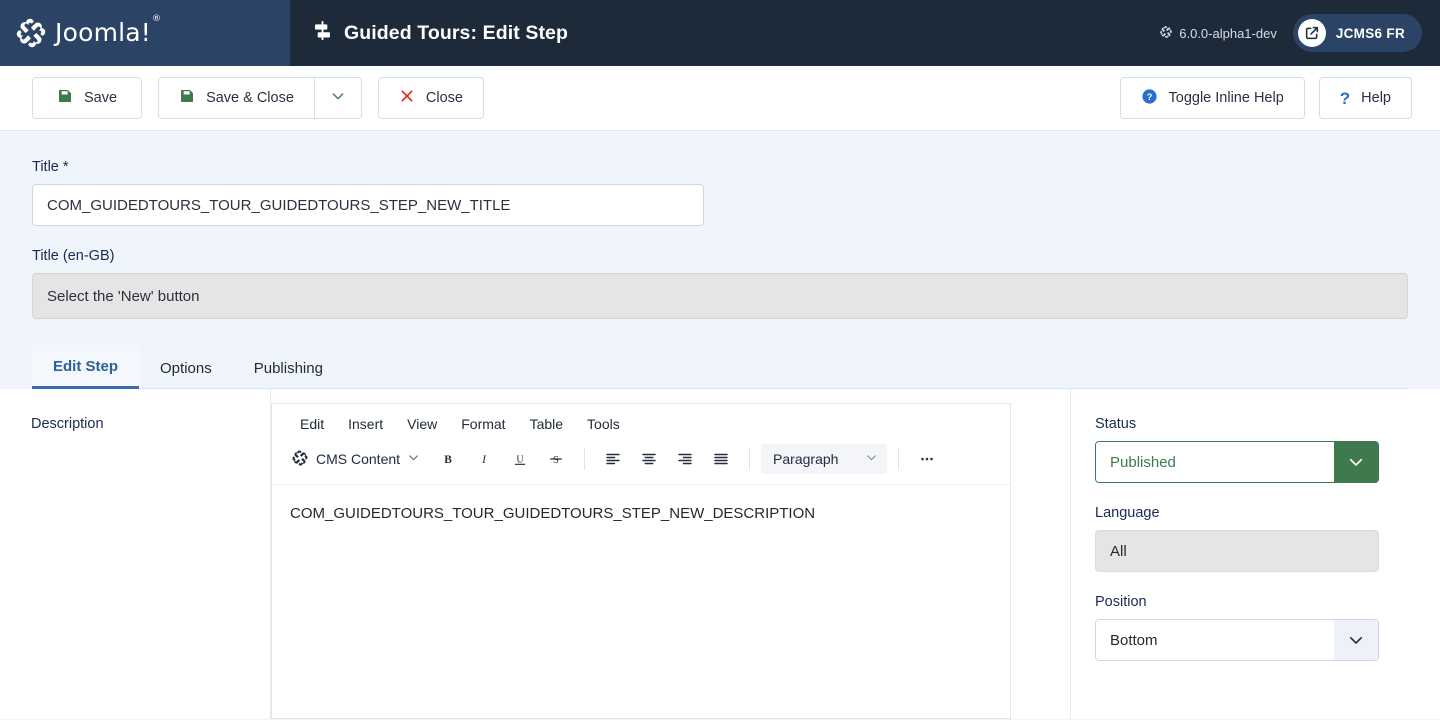 Image resolution: width=1440 pixels, height=720 pixels. What do you see at coordinates (422, 424) in the screenshot?
I see `menu-view: View` at bounding box center [422, 424].